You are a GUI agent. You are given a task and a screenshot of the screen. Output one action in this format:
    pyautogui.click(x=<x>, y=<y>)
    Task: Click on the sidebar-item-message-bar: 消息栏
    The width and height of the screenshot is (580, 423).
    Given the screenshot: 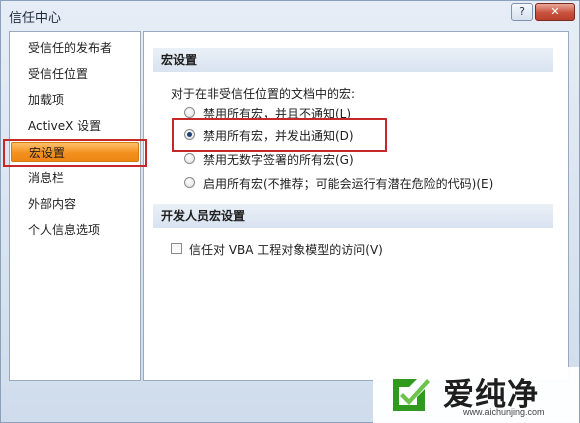 What is the action you would take?
    pyautogui.click(x=75, y=178)
    